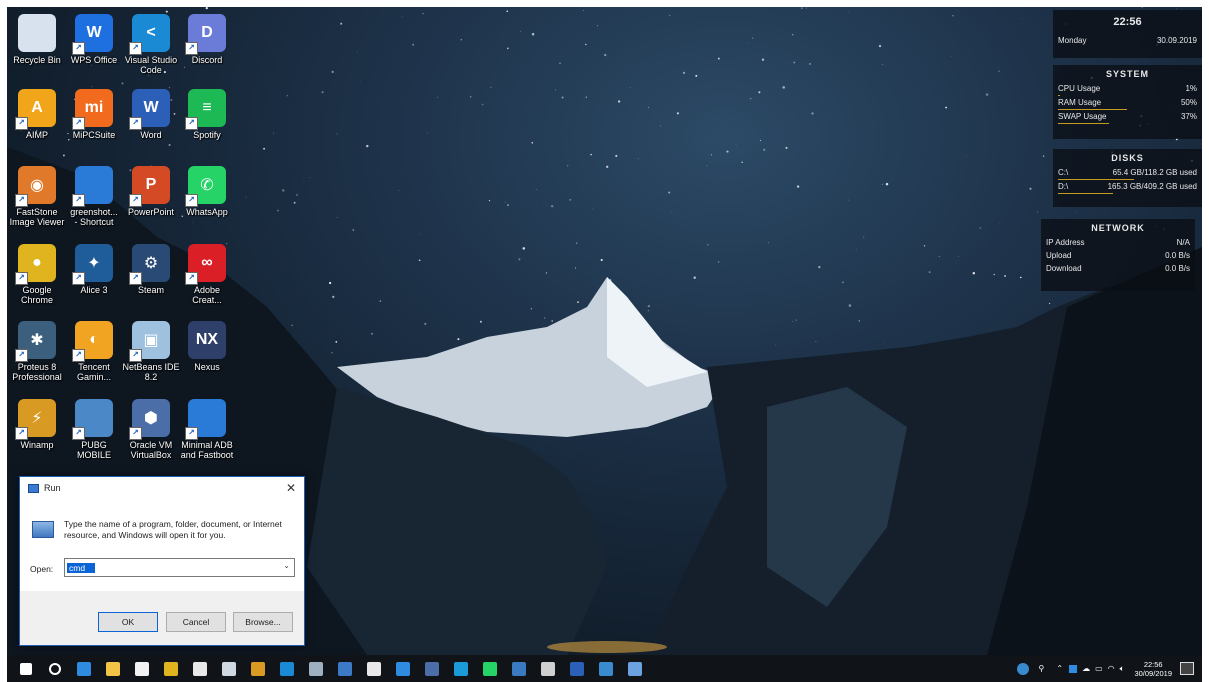 The height and width of the screenshot is (682, 1209). Describe the element at coordinates (149, 109) in the screenshot. I see `word-icon: W ↗` at that location.